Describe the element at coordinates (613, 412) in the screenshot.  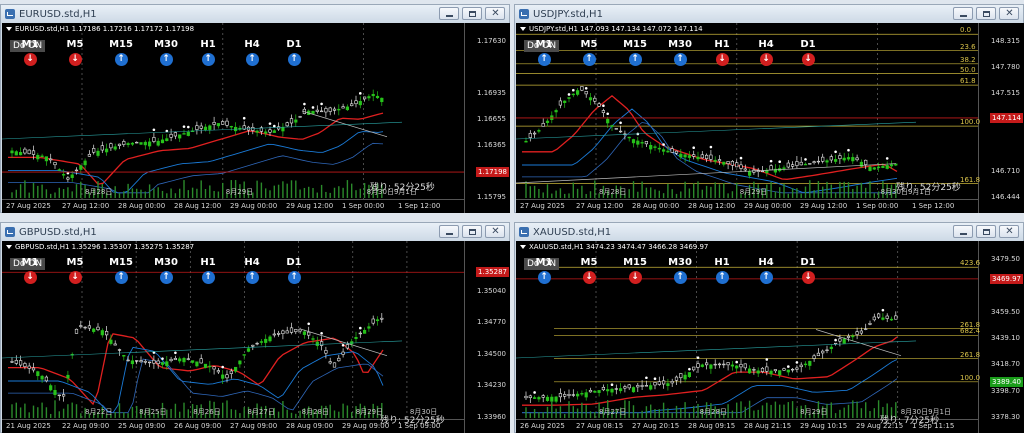
I see `date-mark: 8月27日` at that location.